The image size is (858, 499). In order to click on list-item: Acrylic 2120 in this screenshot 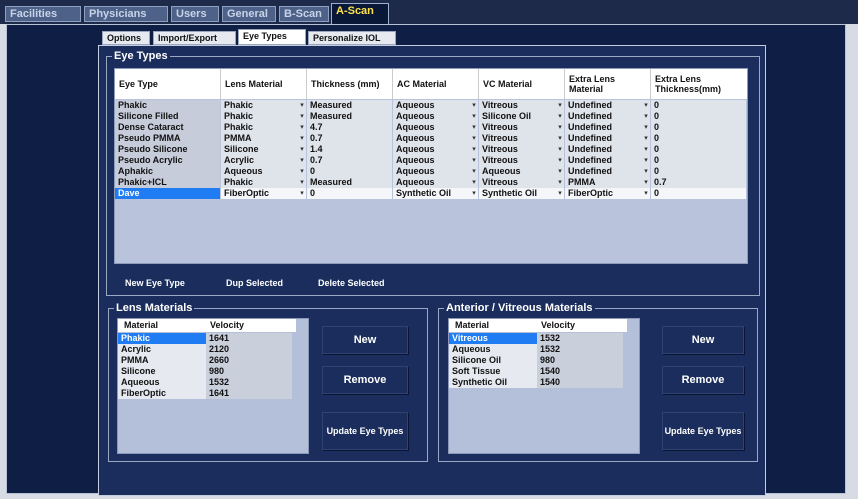, I will do `click(205, 349)`.